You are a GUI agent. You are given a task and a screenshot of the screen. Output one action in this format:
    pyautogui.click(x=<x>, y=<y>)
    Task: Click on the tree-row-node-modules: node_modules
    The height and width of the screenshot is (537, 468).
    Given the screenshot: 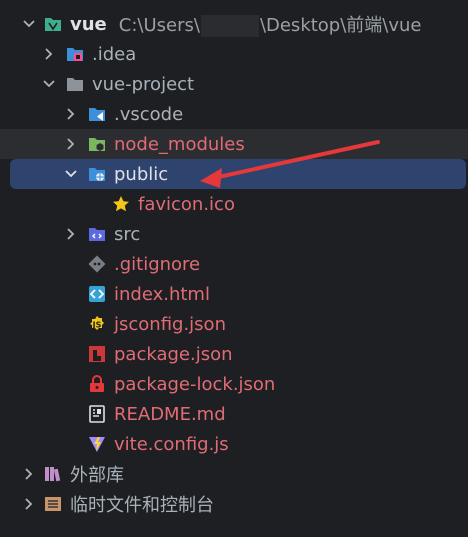 What is the action you would take?
    pyautogui.click(x=234, y=144)
    